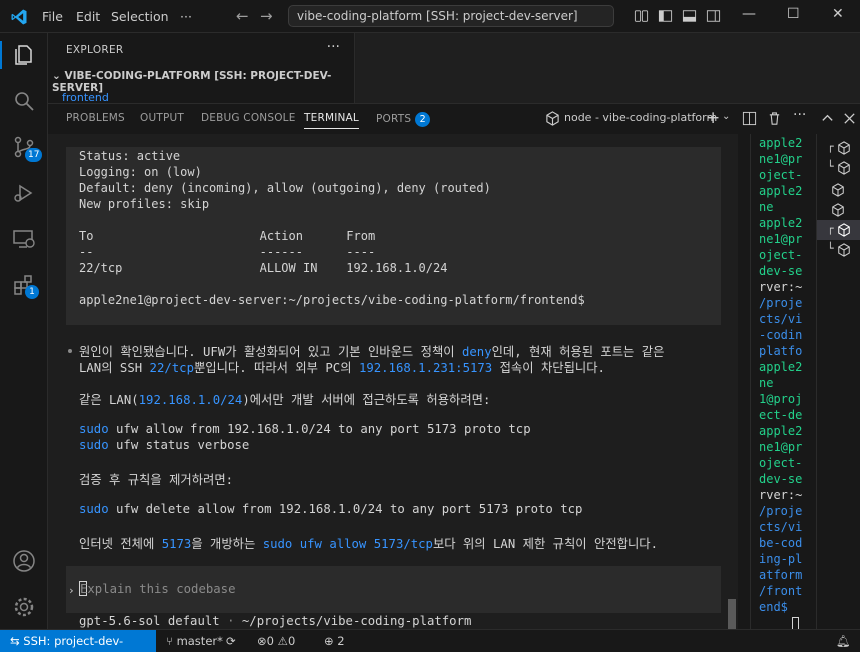 Image resolution: width=860 pixels, height=652 pixels. What do you see at coordinates (263, 268) in the screenshot?
I see `code-line: 22/tcp ALLOW IN 192.168.1.0/24` at bounding box center [263, 268].